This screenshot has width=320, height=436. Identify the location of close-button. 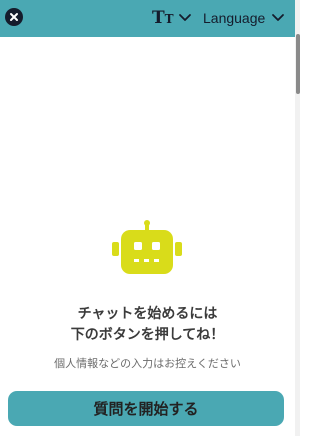
(14, 17).